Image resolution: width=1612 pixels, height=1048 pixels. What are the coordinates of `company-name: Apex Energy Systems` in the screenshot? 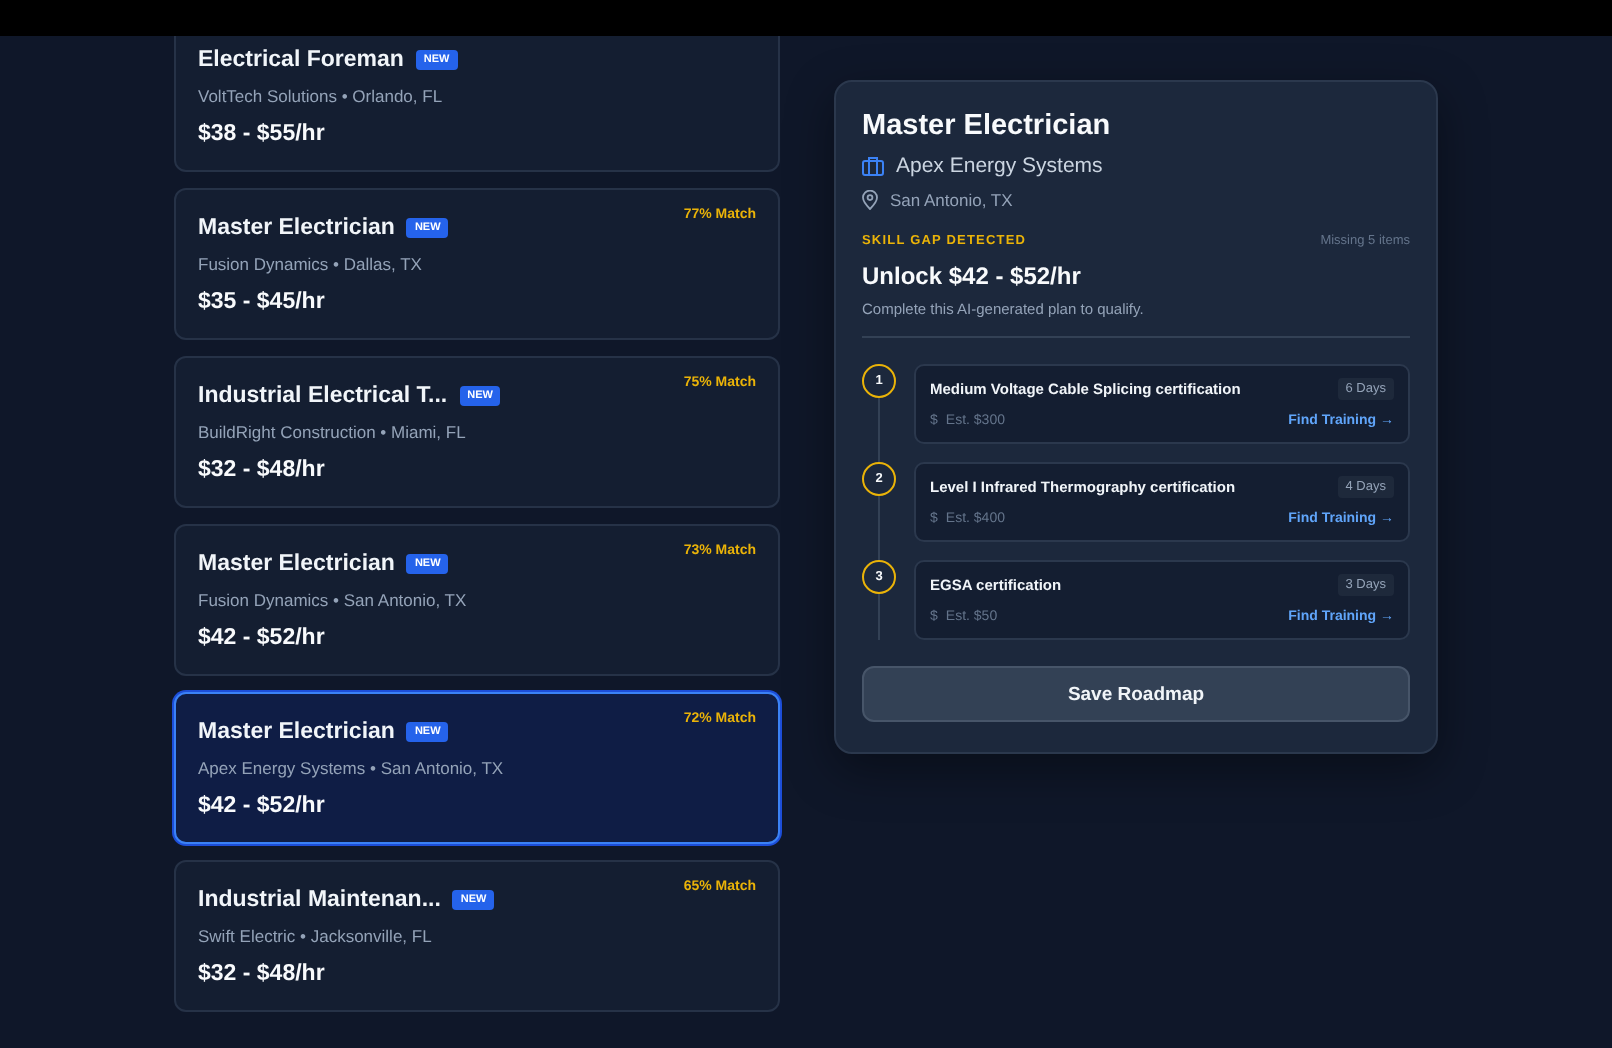 It's located at (999, 166).